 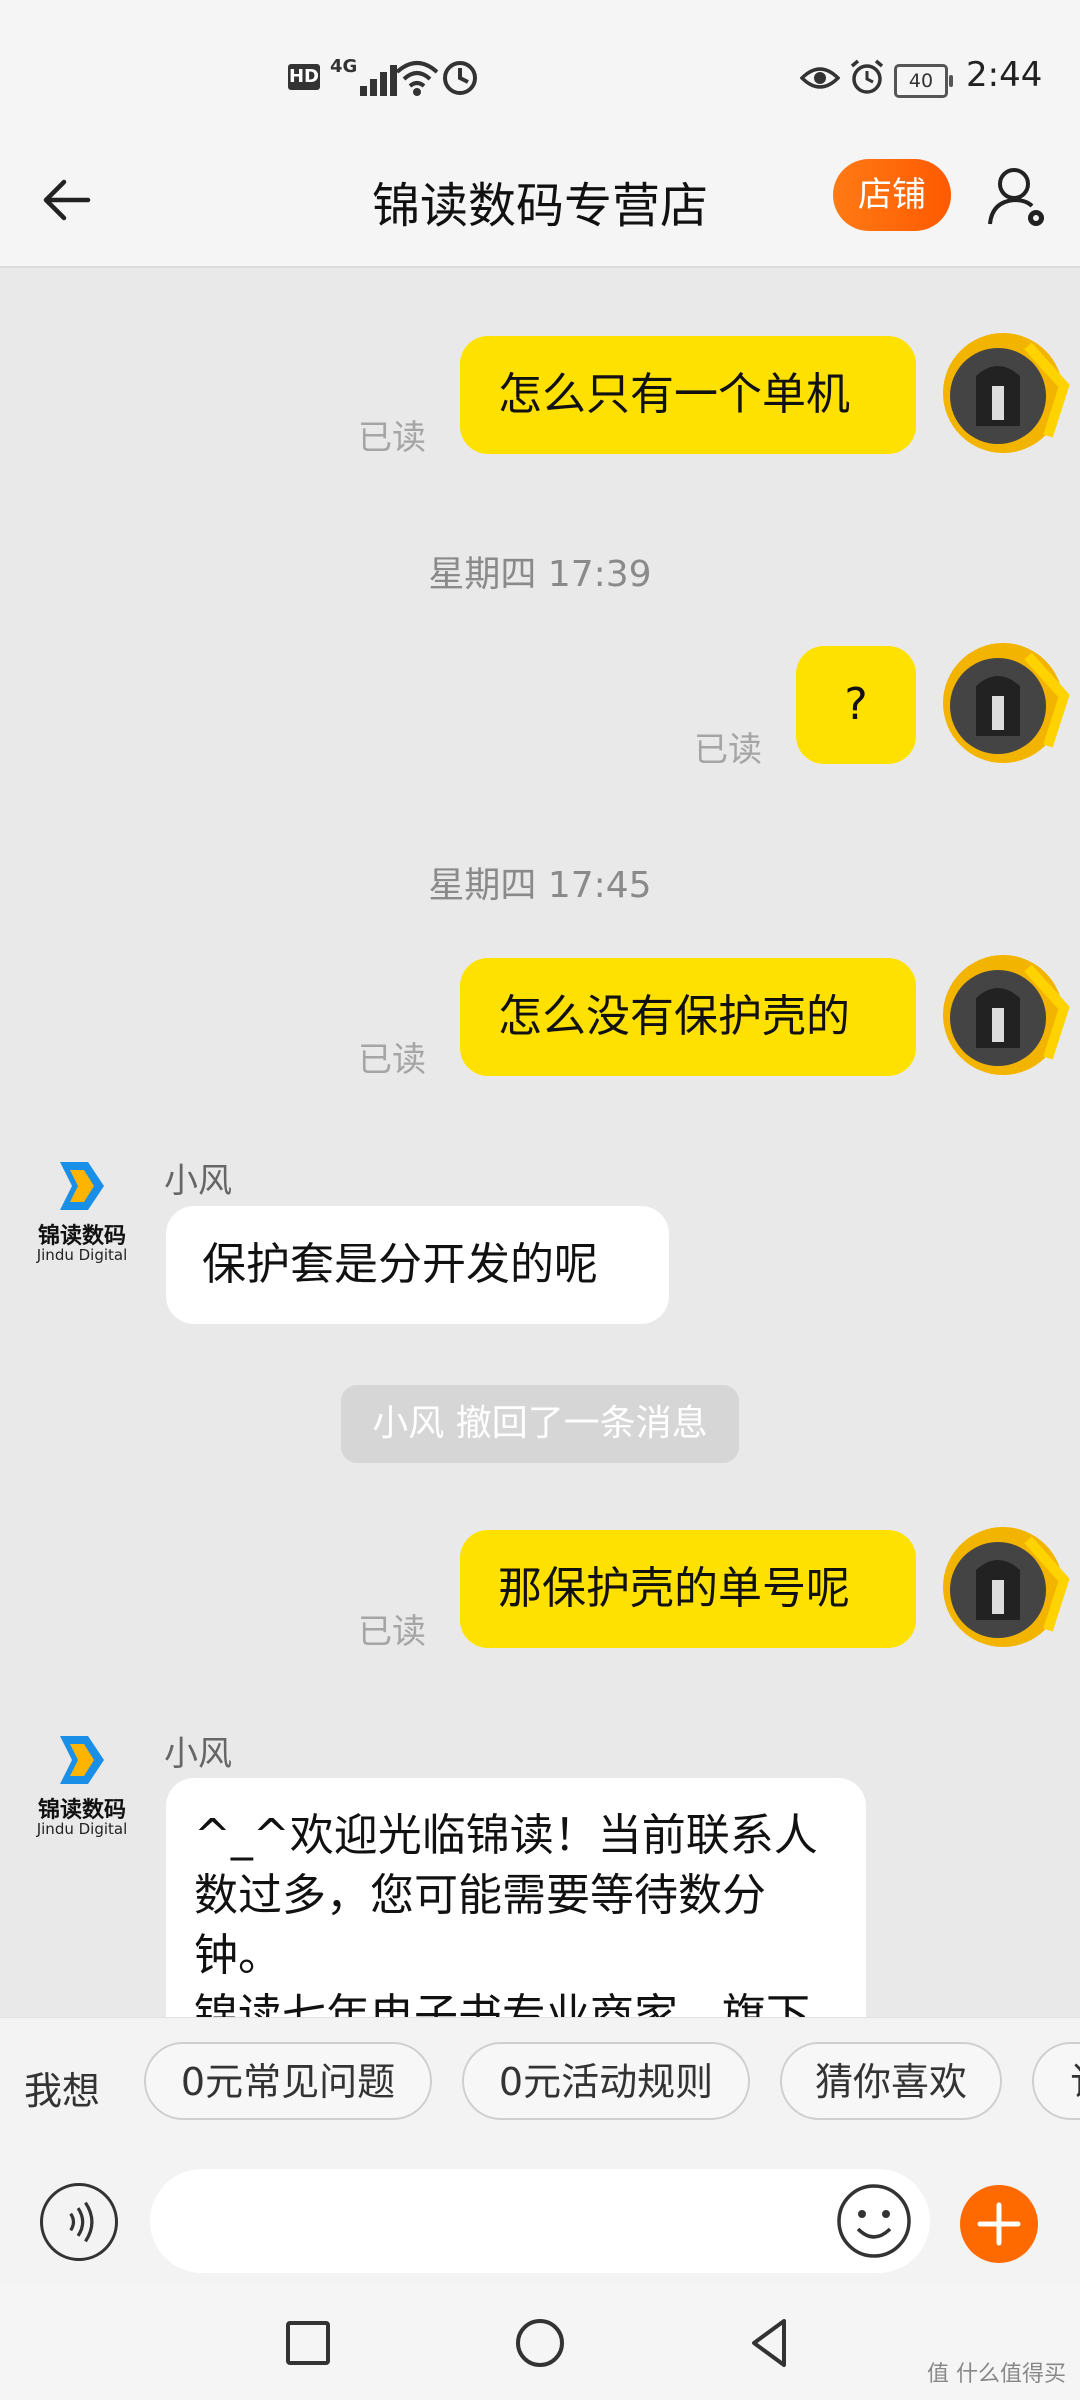 I want to click on user-settings-icon, so click(x=1017, y=197).